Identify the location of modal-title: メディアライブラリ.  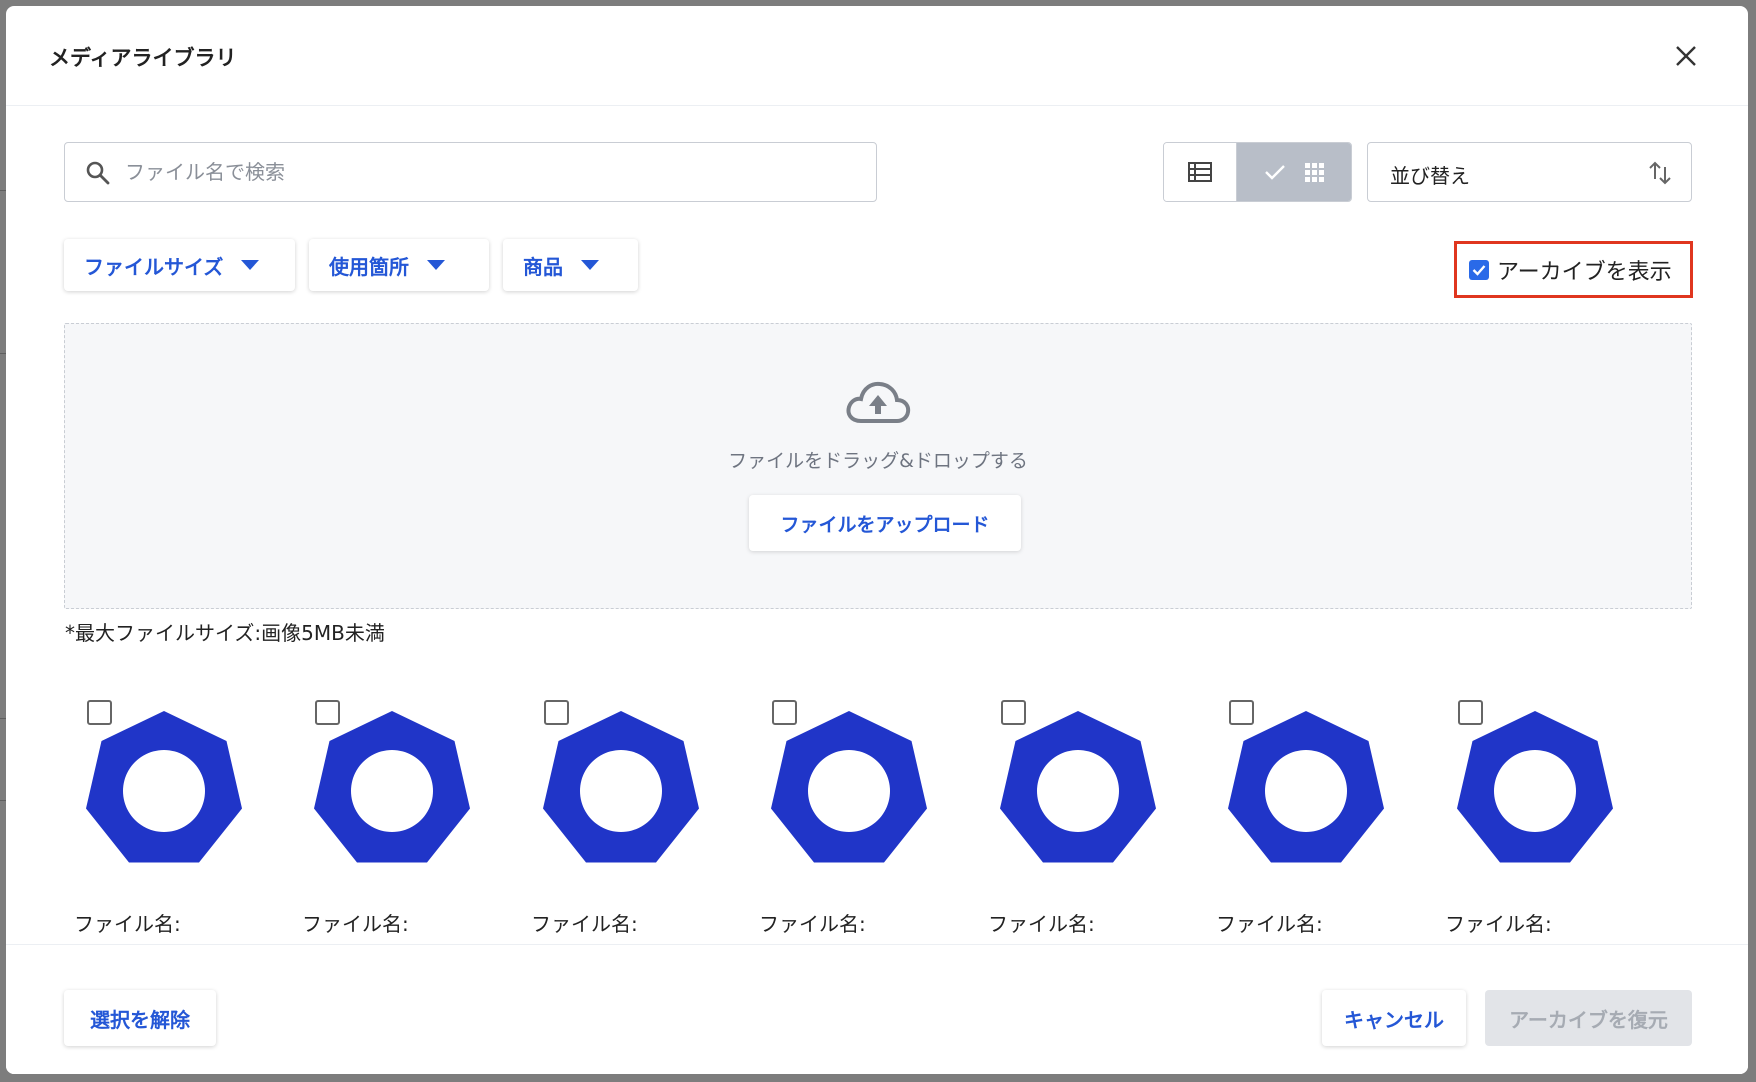
(143, 58).